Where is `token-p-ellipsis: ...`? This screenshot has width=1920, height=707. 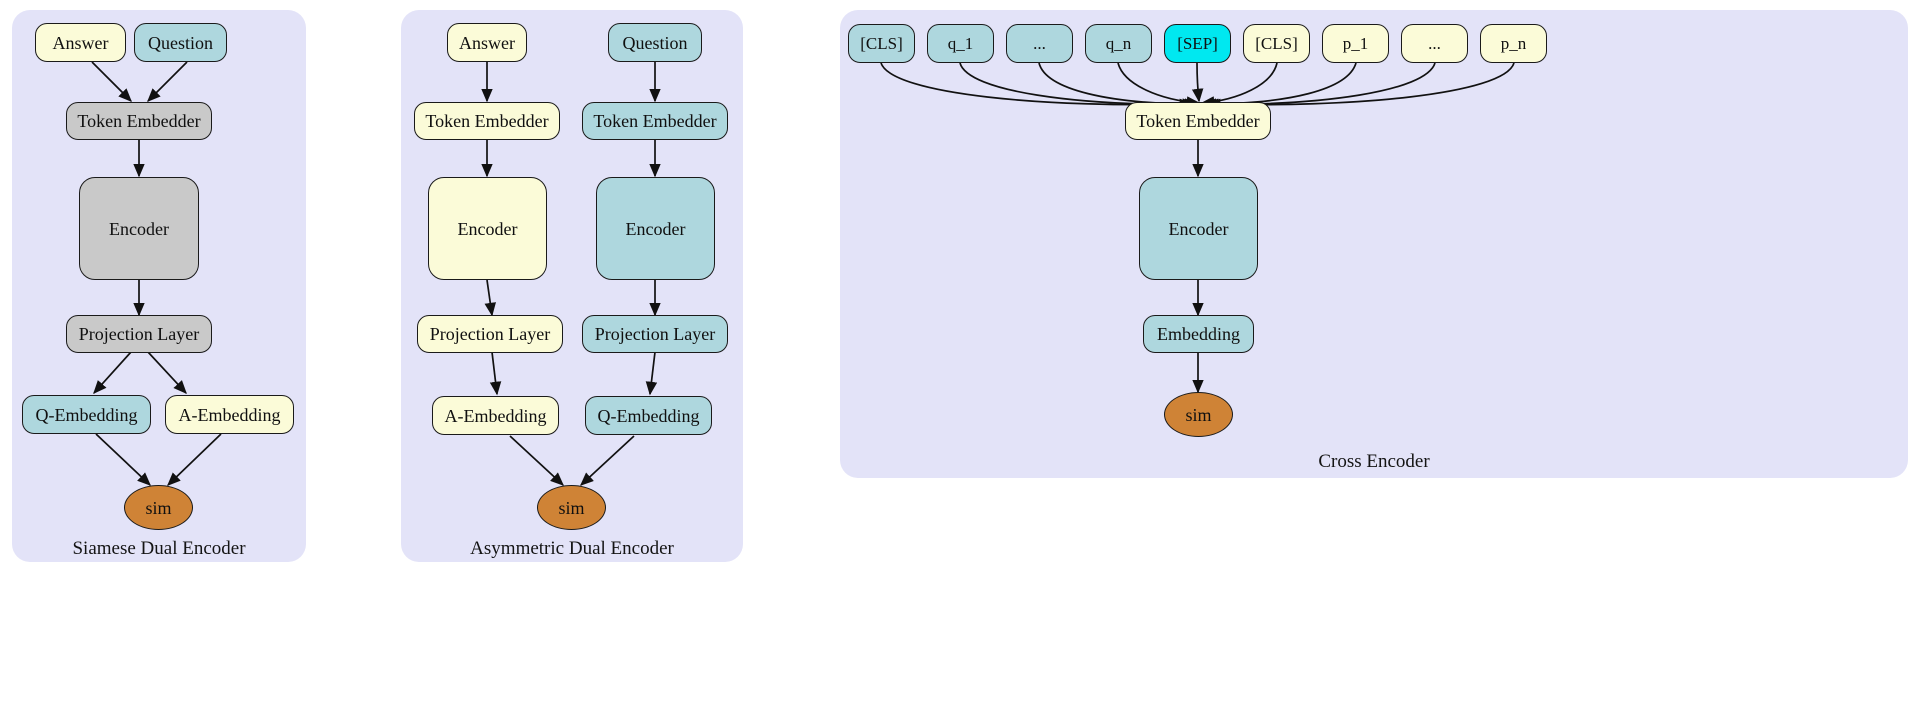 token-p-ellipsis: ... is located at coordinates (1434, 43).